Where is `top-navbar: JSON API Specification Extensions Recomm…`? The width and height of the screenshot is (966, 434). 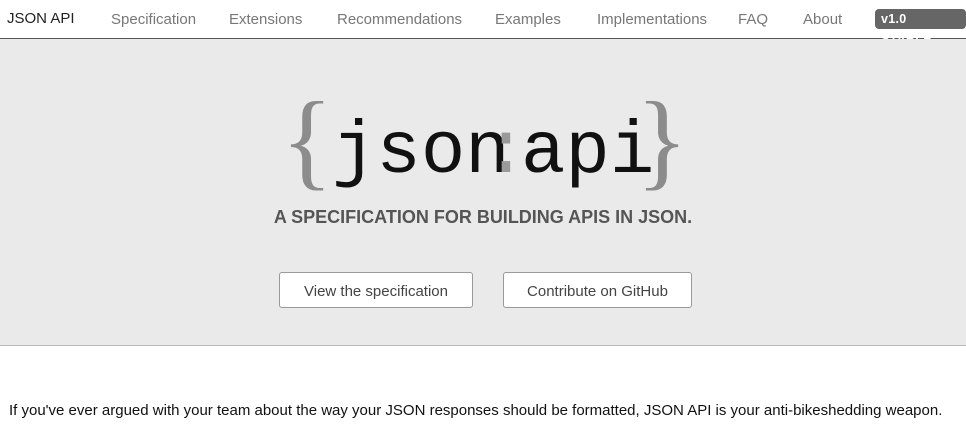
top-navbar: JSON API Specification Extensions Recomm… is located at coordinates (483, 23).